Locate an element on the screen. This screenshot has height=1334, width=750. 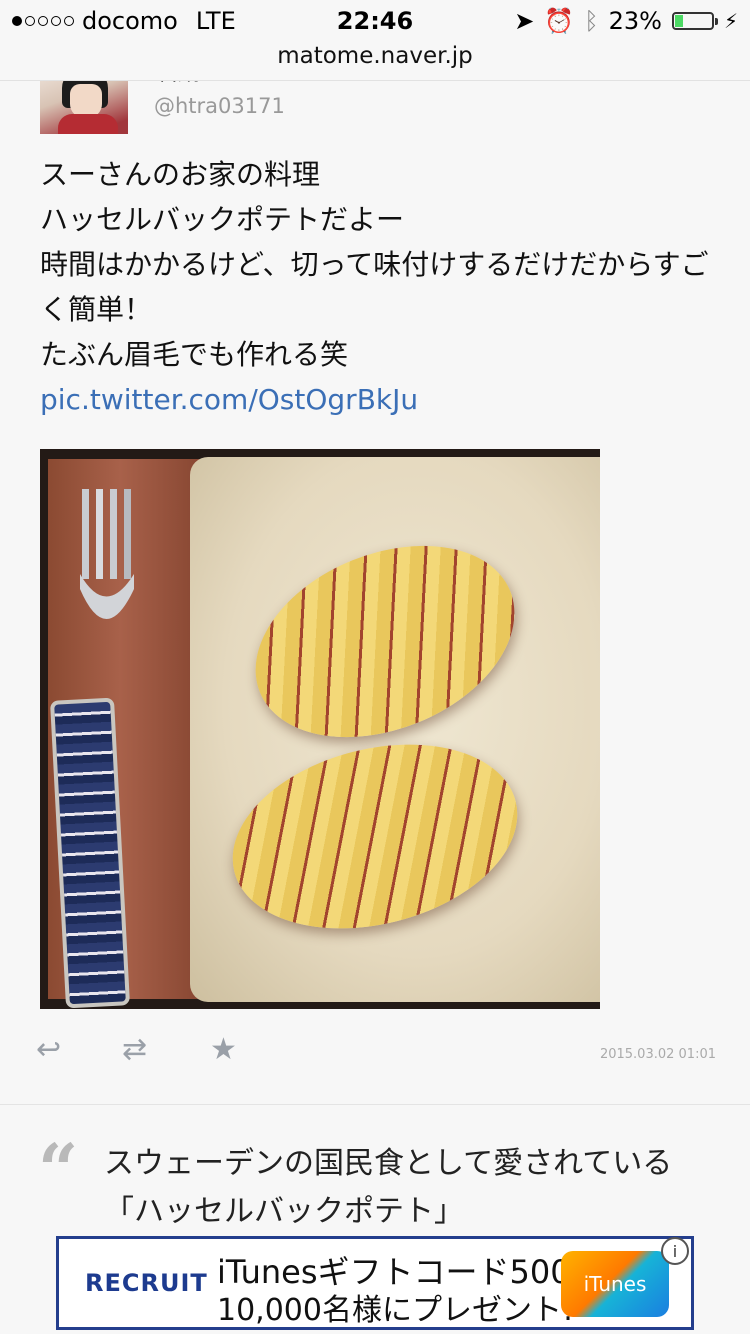
status-icons: ➤ ⏰ ᛒ 23% ⚡ is located at coordinates (626, 21).